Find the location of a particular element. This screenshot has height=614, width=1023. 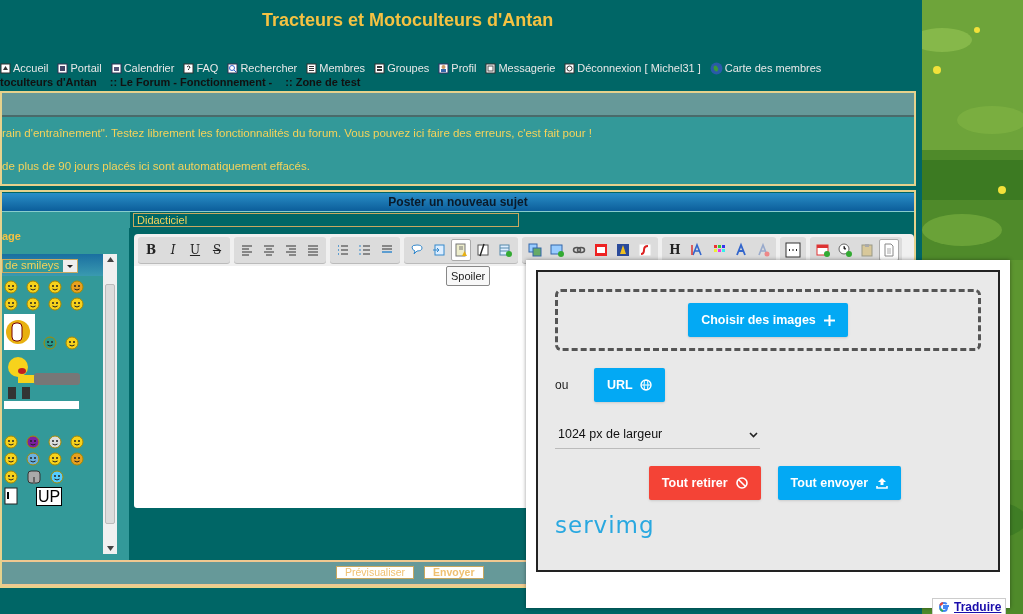

format-button: H is located at coordinates (675, 249).